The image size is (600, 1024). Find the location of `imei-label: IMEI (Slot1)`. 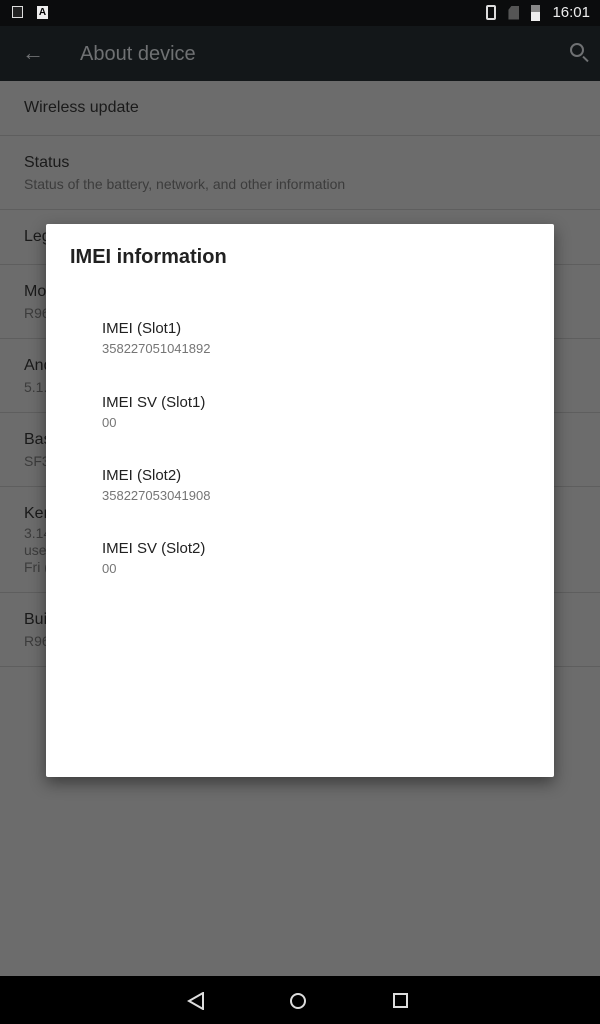

imei-label: IMEI (Slot1) is located at coordinates (142, 328).